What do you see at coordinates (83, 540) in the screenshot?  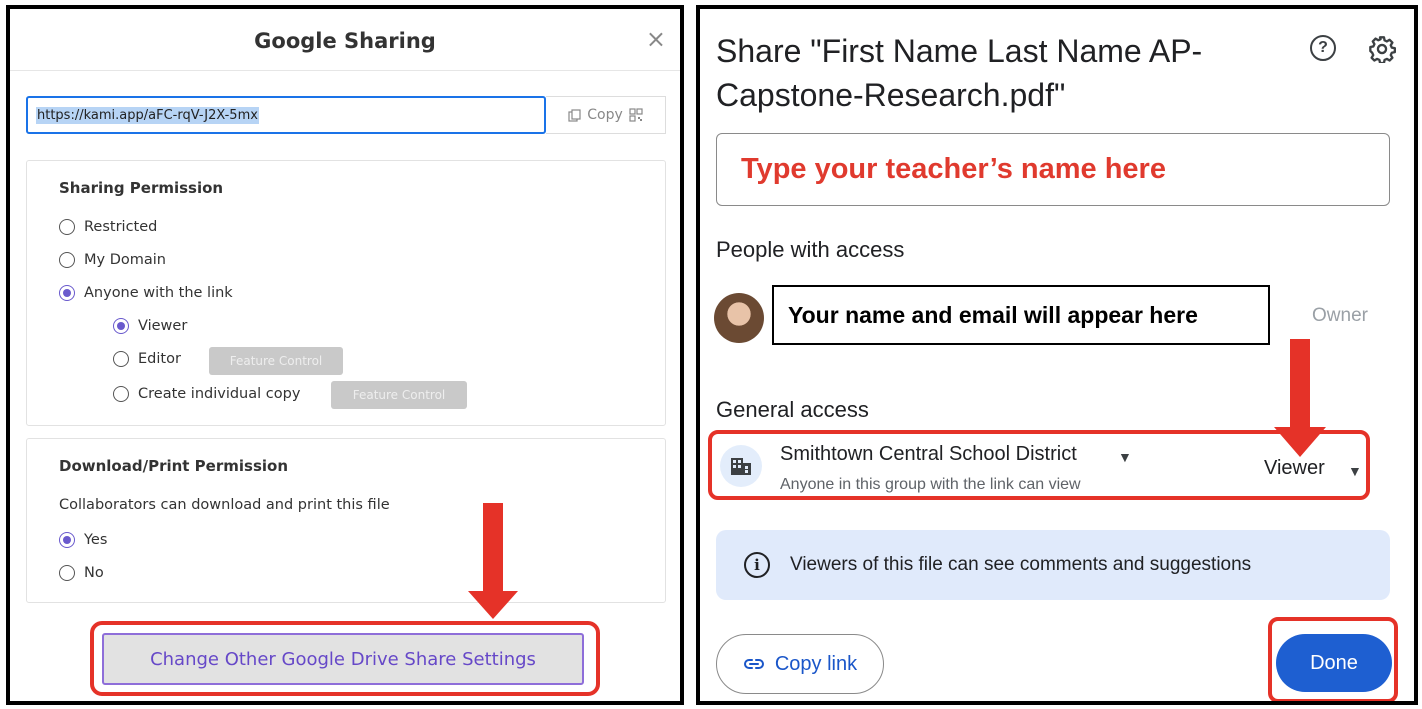 I see `radio-yes: Yes` at bounding box center [83, 540].